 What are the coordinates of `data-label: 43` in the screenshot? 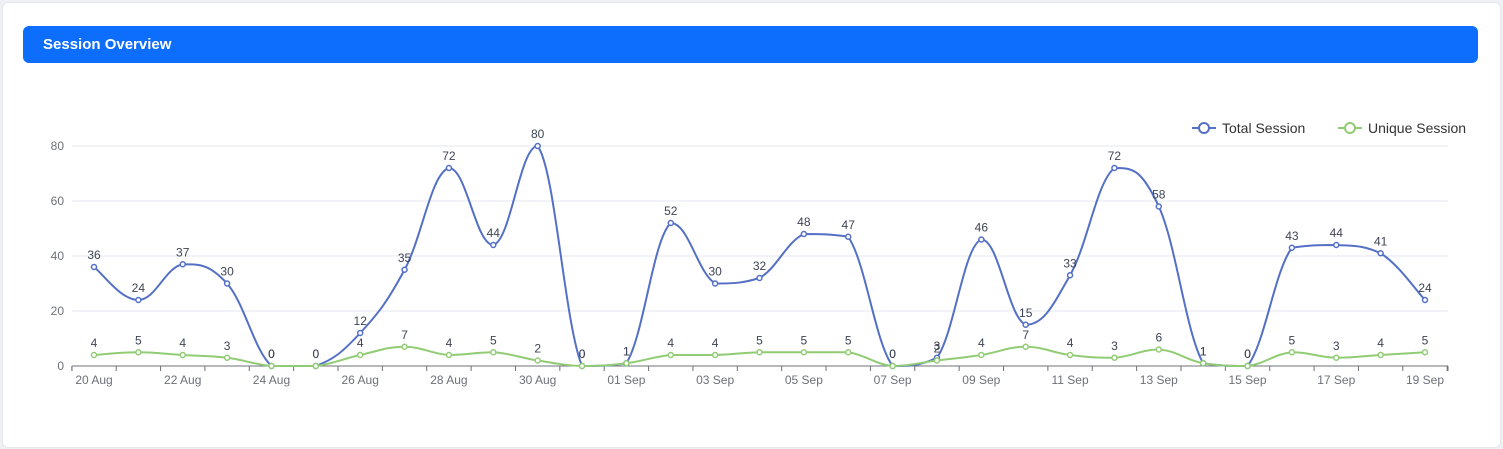 It's located at (1292, 236).